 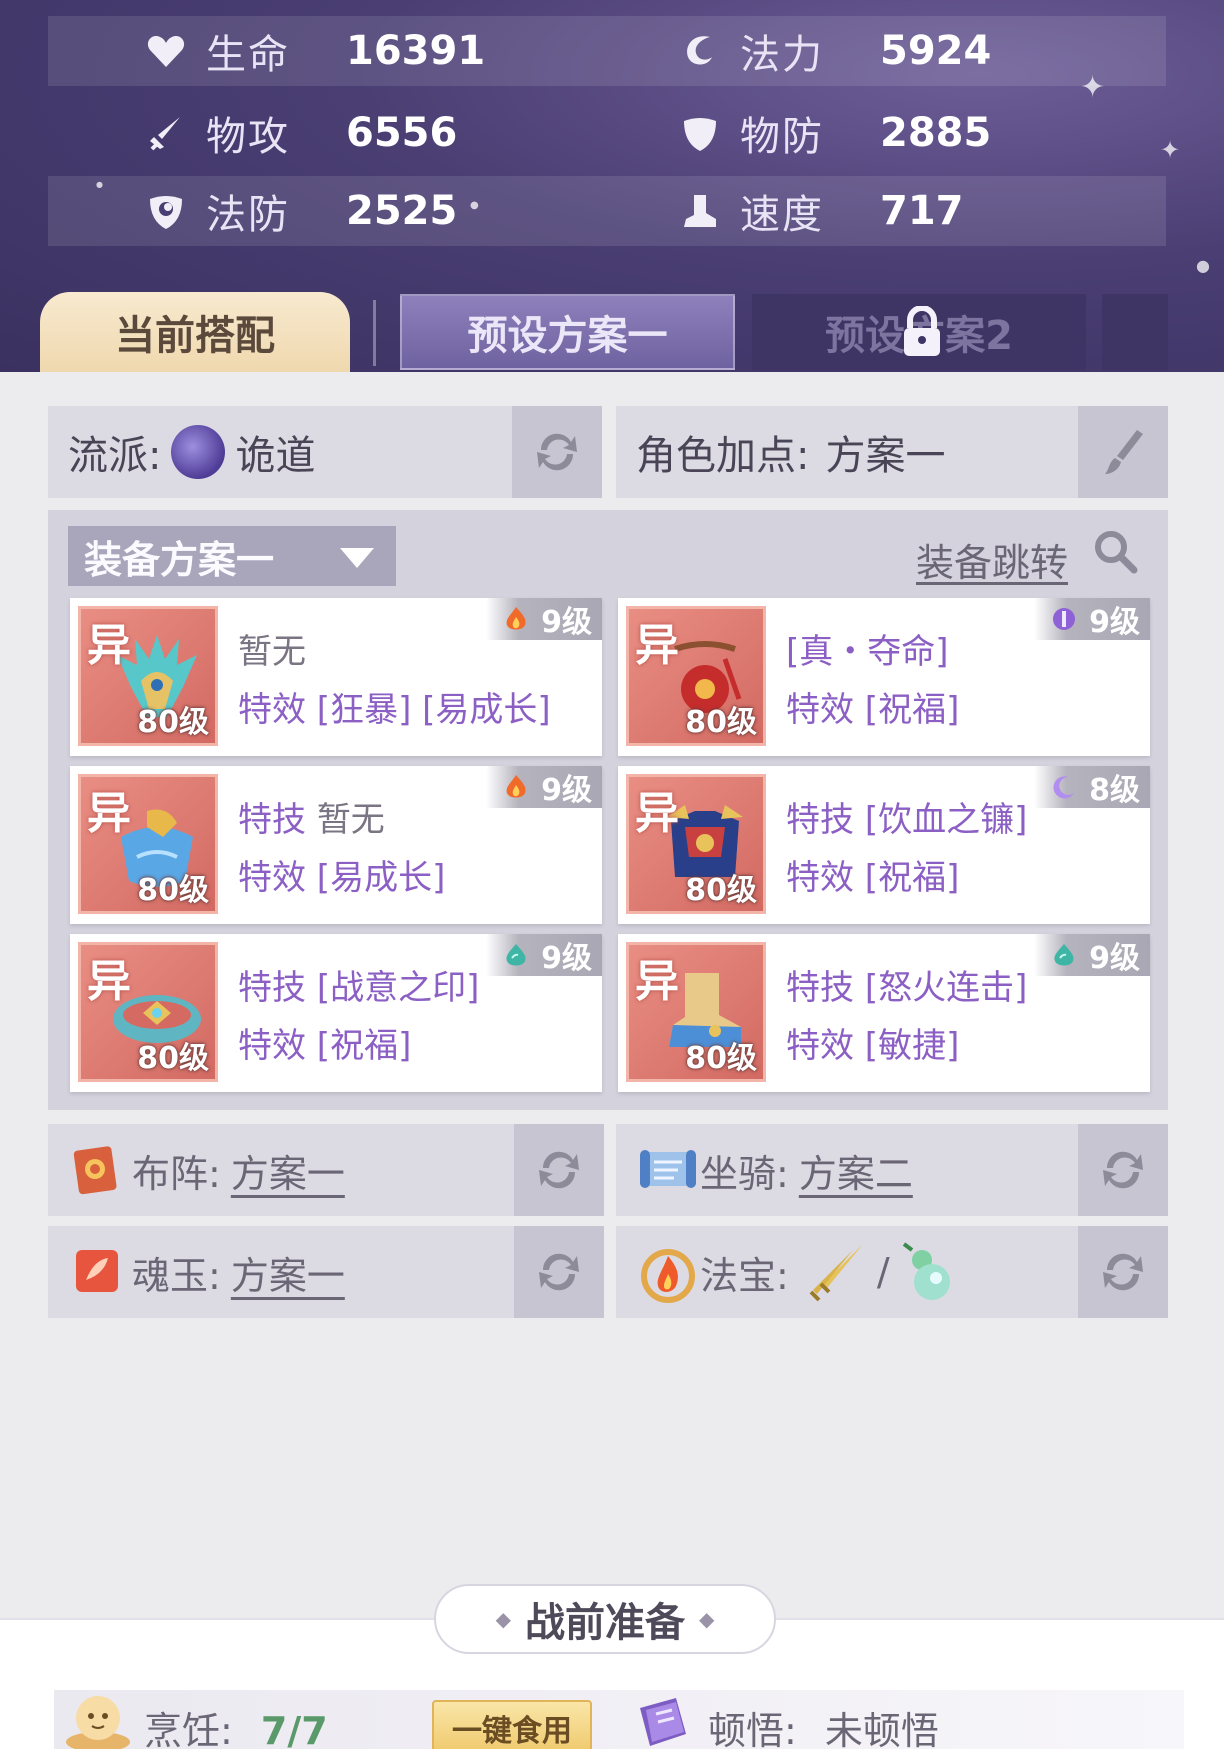 I want to click on edit-attr-points-button, so click(x=1123, y=452).